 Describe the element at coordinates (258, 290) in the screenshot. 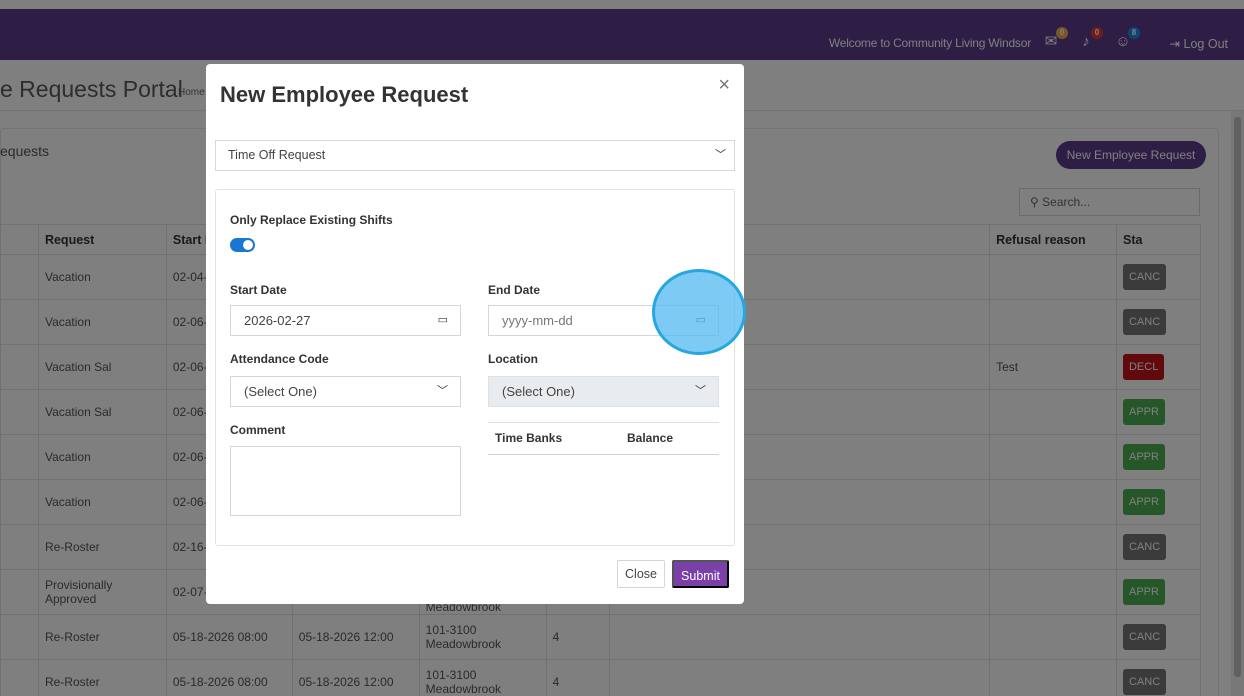

I see `start-date-label: Start Date` at that location.